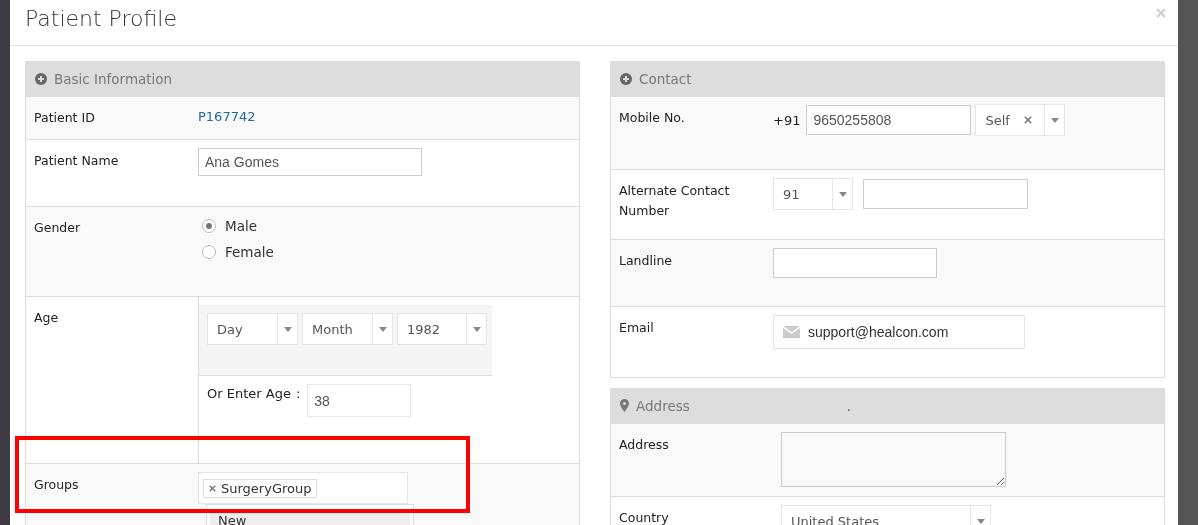  What do you see at coordinates (113, 78) in the screenshot?
I see `section-title: Basic Information` at bounding box center [113, 78].